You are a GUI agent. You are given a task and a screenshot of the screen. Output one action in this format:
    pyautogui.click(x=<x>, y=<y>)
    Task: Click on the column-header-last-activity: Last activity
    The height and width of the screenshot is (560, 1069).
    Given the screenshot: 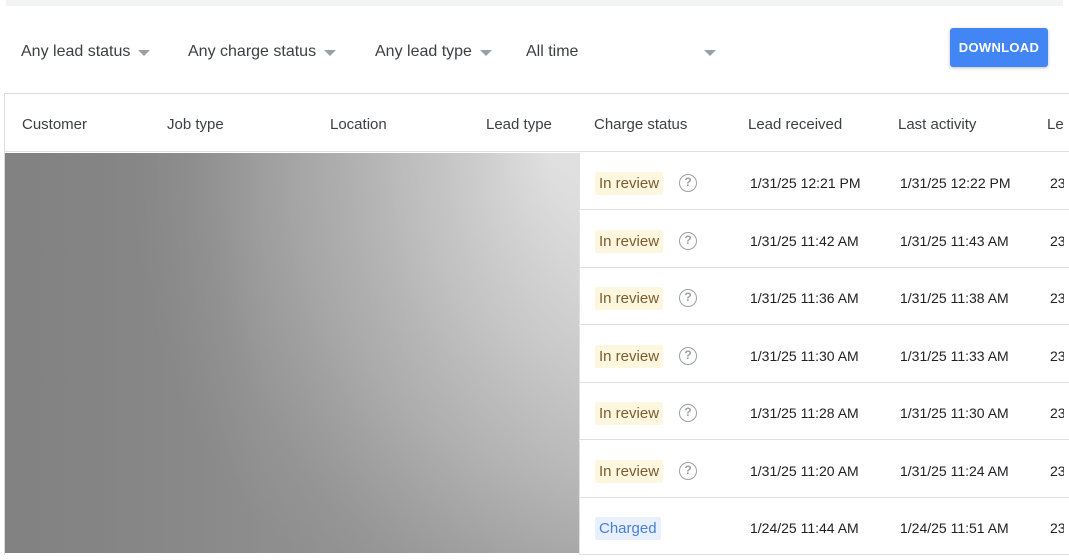 What is the action you would take?
    pyautogui.click(x=937, y=124)
    